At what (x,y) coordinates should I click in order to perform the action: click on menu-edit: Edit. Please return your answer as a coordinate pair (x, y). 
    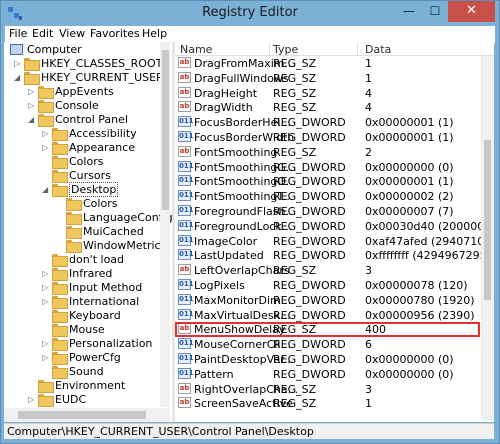
    Looking at the image, I should click on (42, 33).